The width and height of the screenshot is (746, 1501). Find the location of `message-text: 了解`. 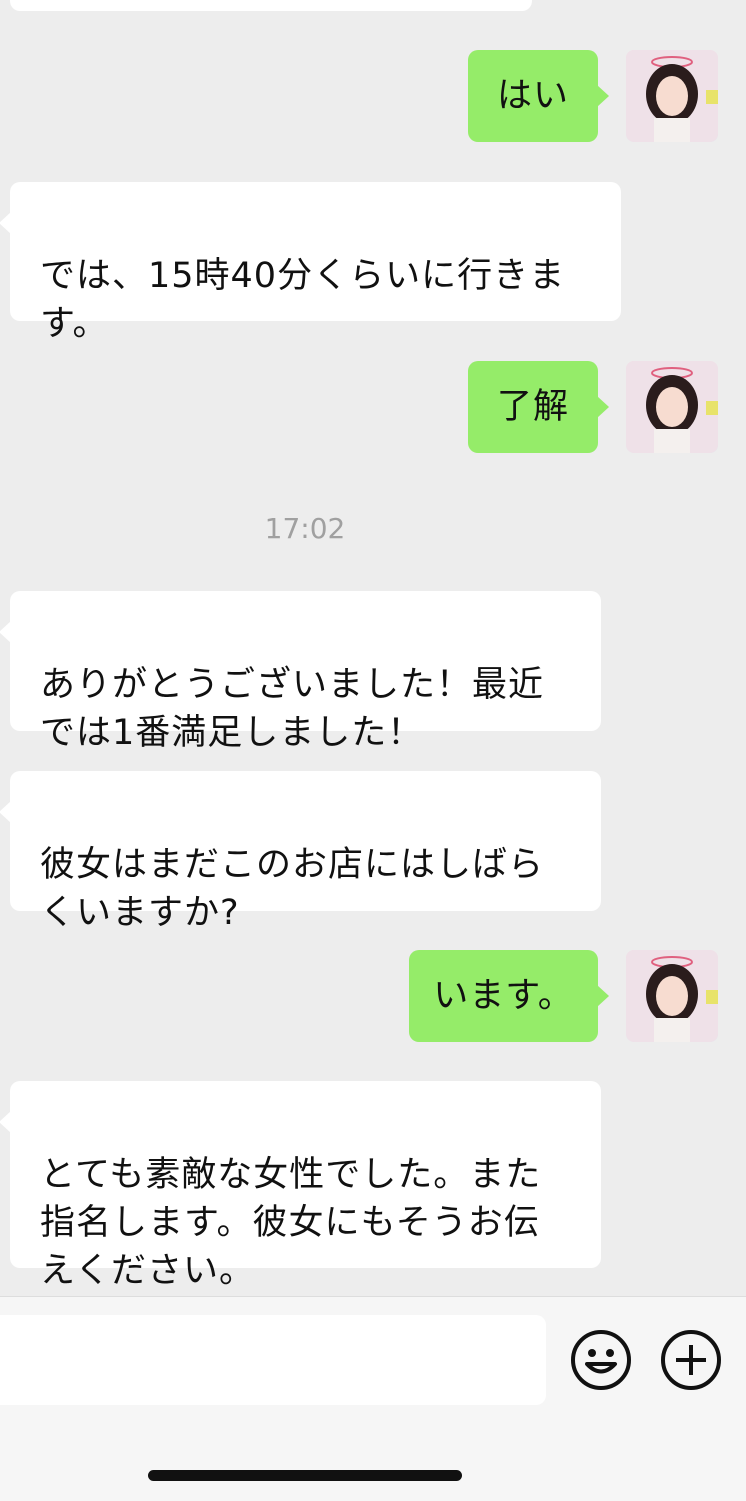

message-text: 了解 is located at coordinates (532, 407).